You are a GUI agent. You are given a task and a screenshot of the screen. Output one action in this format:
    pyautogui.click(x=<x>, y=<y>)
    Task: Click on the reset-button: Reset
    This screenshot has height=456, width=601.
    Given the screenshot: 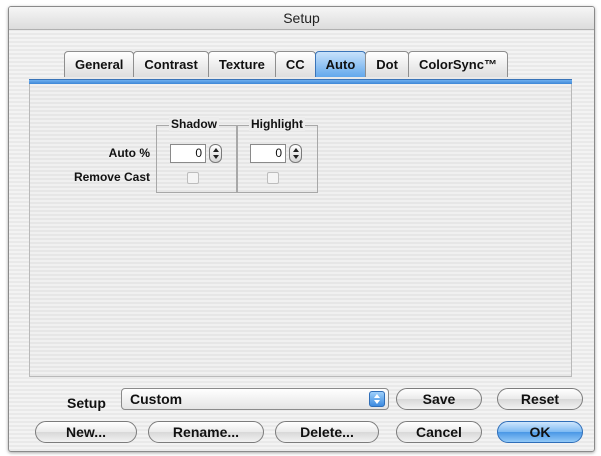 What is the action you would take?
    pyautogui.click(x=540, y=399)
    